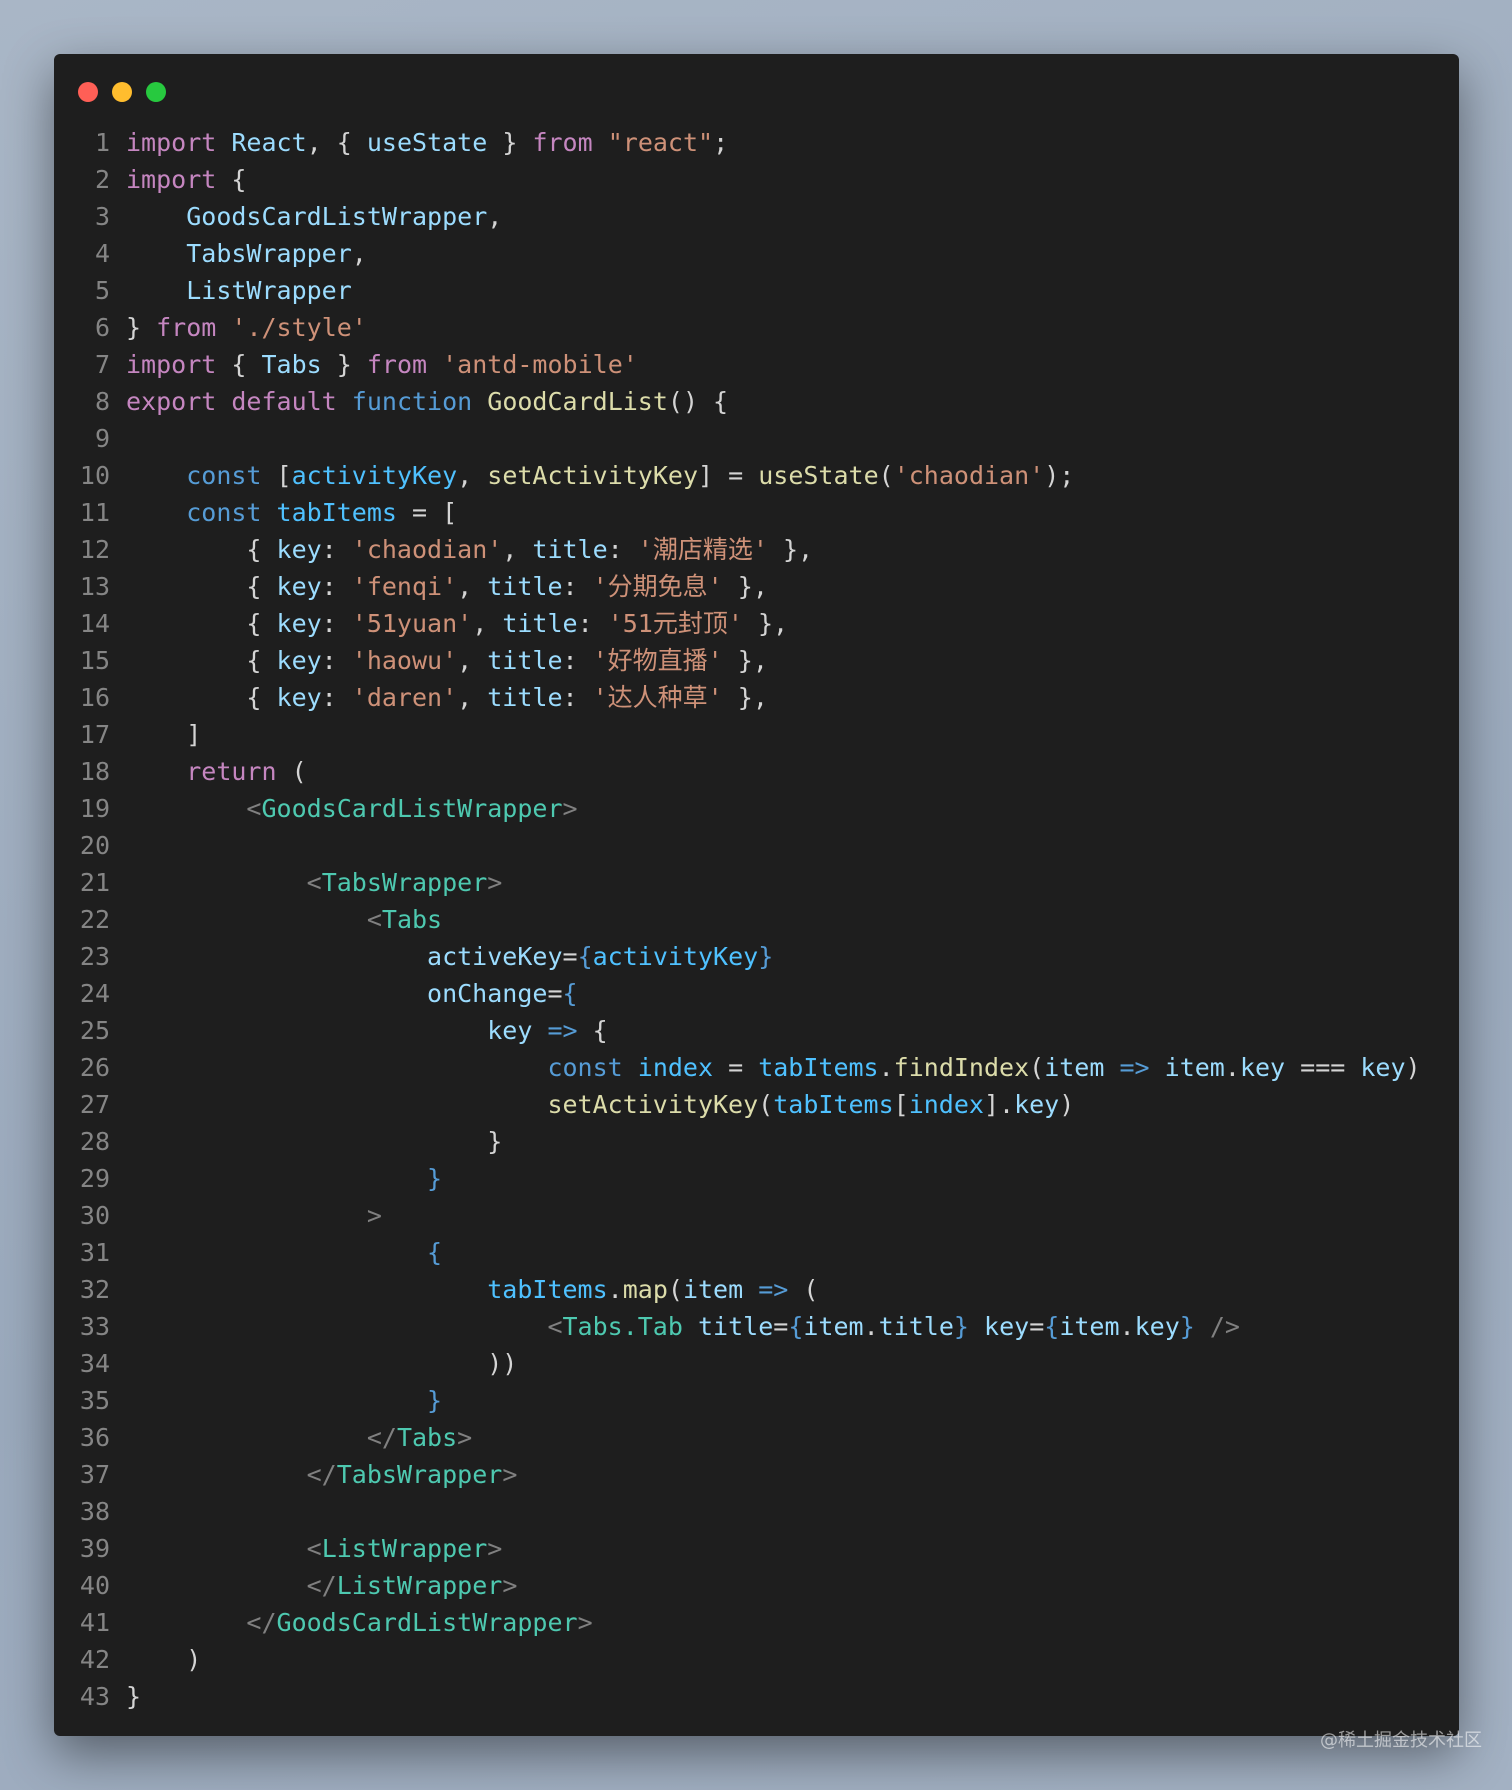 This screenshot has width=1512, height=1790. I want to click on line-number: 32, so click(94, 1289).